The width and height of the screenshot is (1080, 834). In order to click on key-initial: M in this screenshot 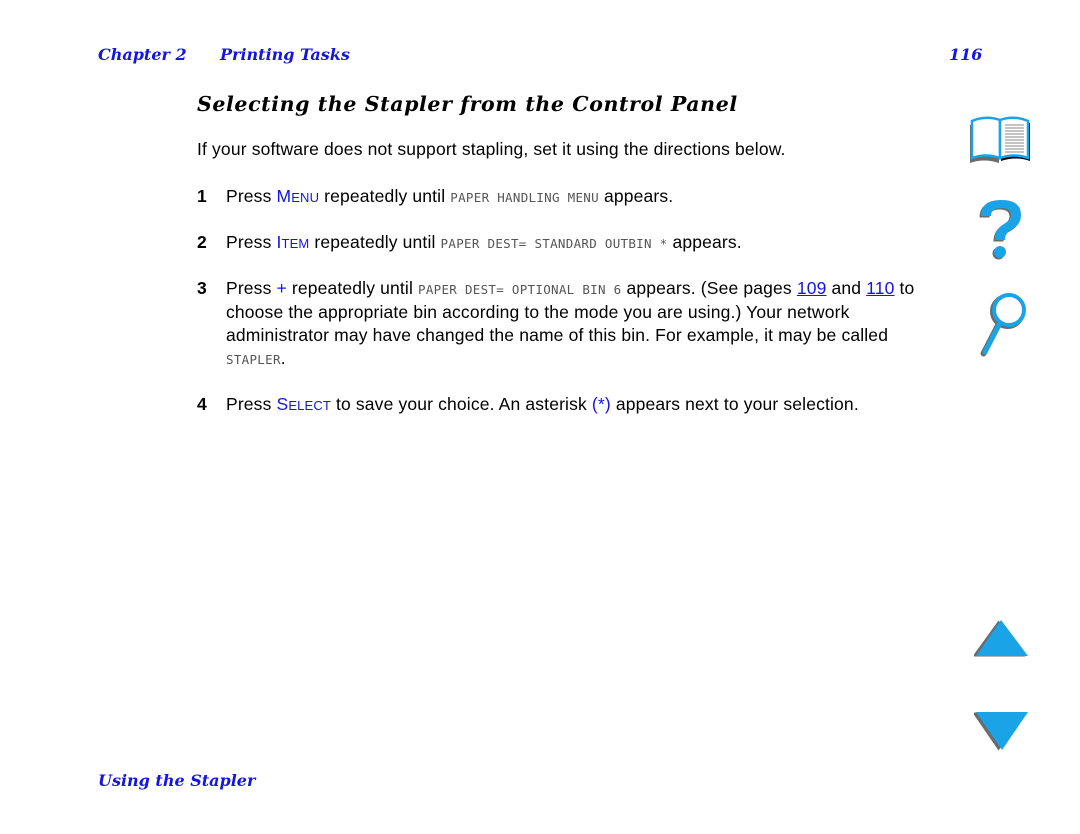, I will do `click(284, 196)`.